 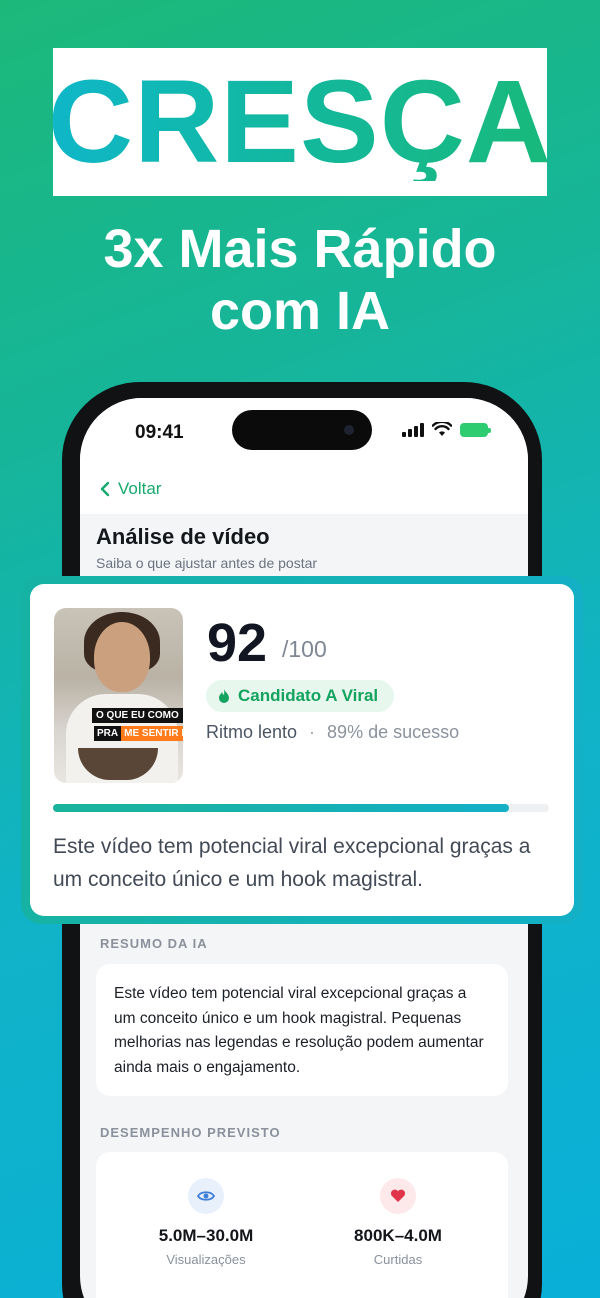 I want to click on flame-icon, so click(x=224, y=696).